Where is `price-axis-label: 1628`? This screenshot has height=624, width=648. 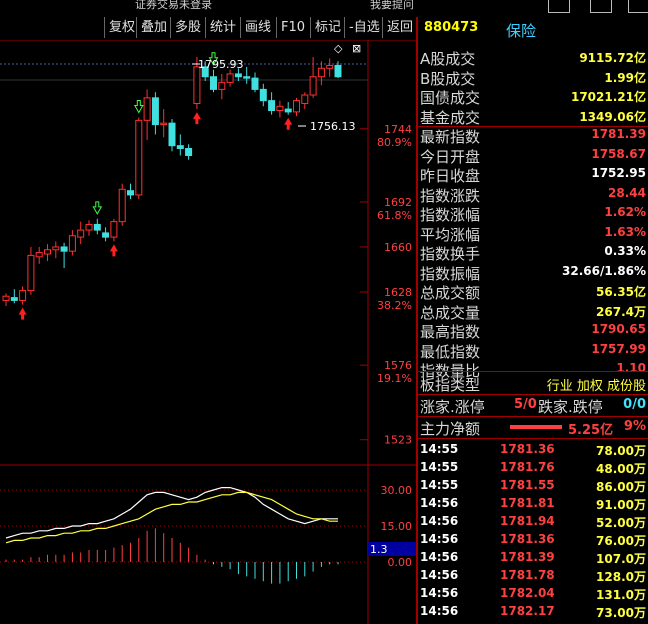
price-axis-label: 1628 is located at coordinates (398, 292).